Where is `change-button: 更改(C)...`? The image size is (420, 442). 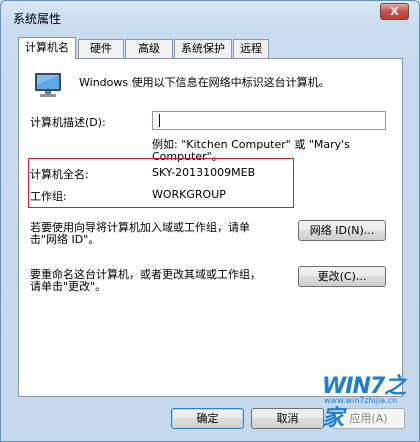
change-button: 更改(C)... is located at coordinates (342, 276).